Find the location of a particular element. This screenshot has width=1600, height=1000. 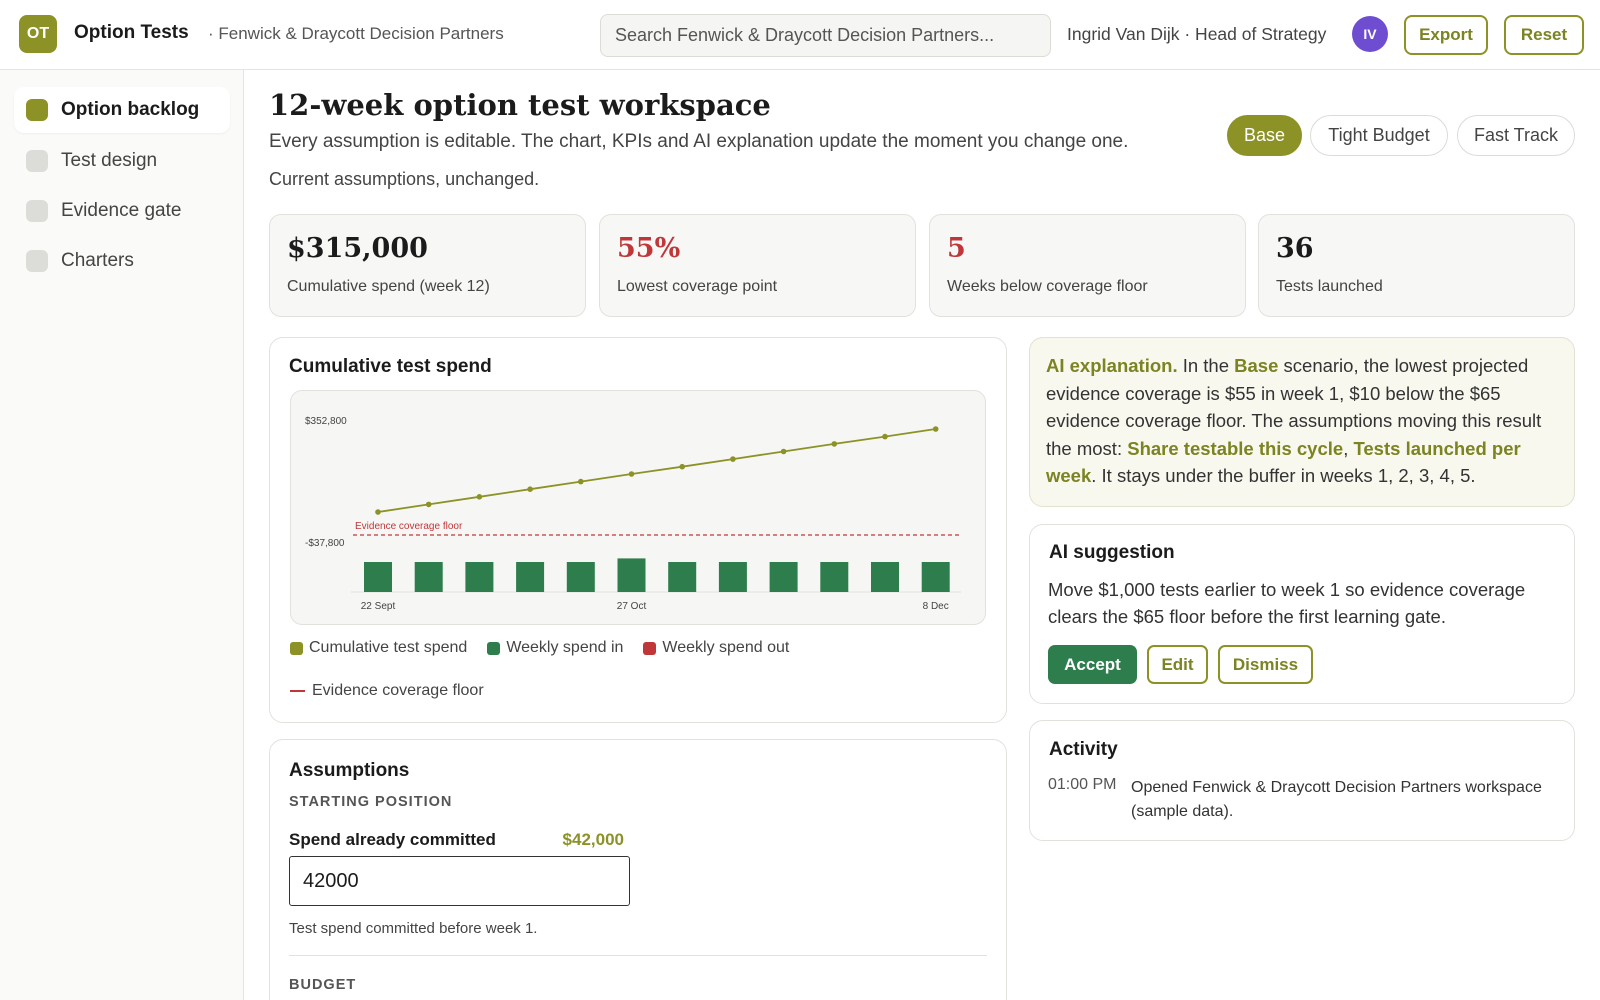

ai-driver-share-testable: Share testable this cycle is located at coordinates (1235, 448).